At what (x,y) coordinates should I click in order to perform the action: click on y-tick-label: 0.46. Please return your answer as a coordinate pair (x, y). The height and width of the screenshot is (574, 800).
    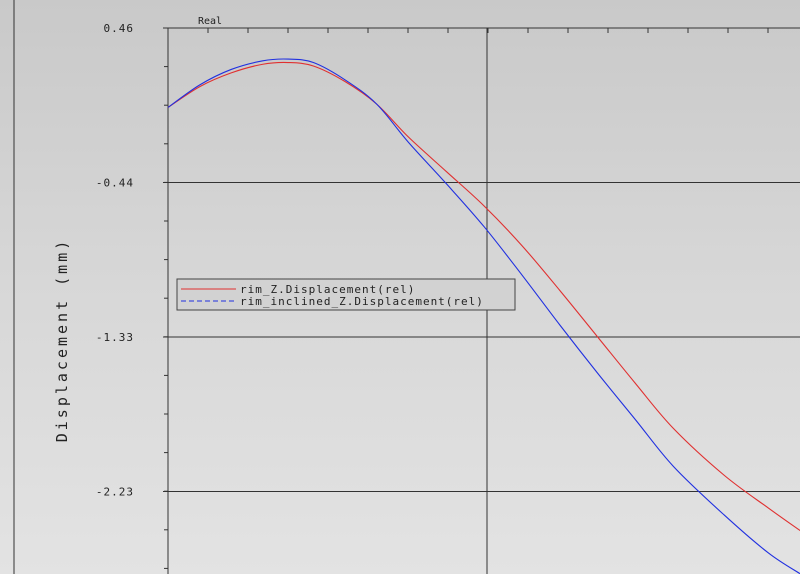
    Looking at the image, I should click on (119, 28).